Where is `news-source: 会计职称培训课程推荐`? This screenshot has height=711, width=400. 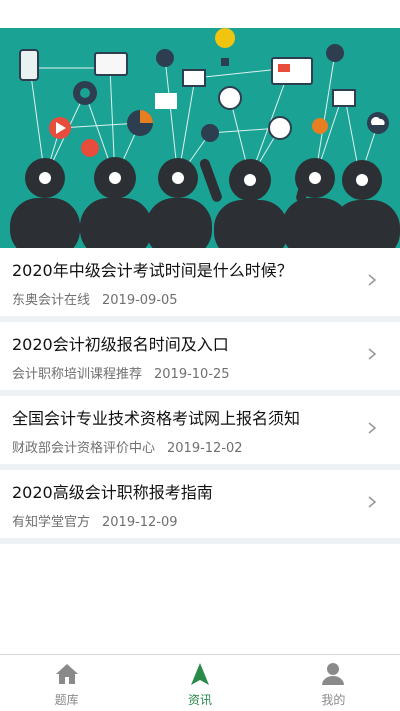 news-source: 会计职称培训课程推荐 is located at coordinates (77, 374).